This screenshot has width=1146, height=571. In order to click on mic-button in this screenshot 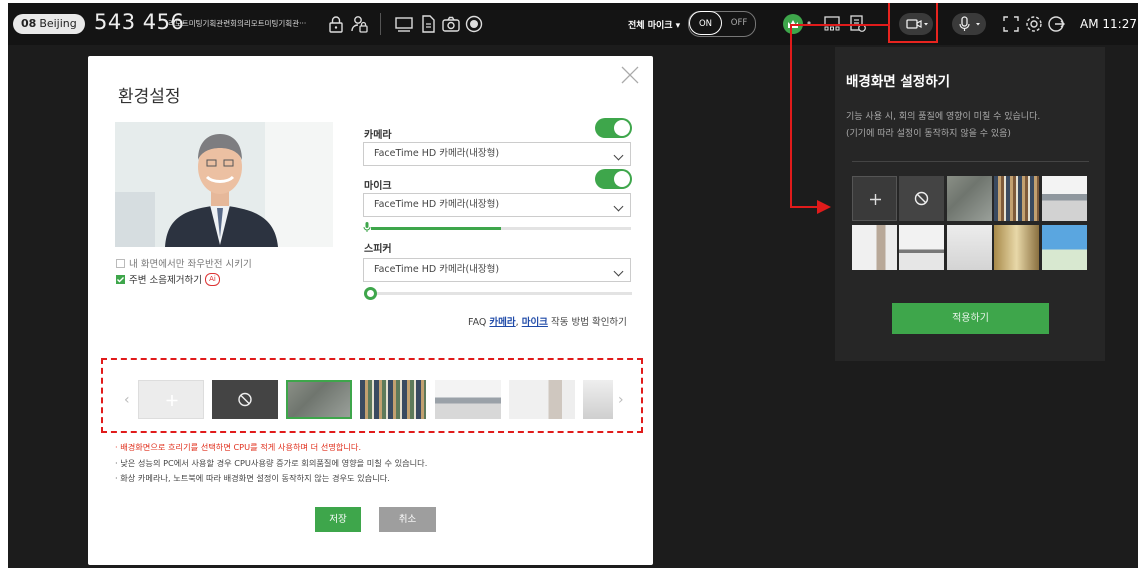, I will do `click(969, 24)`.